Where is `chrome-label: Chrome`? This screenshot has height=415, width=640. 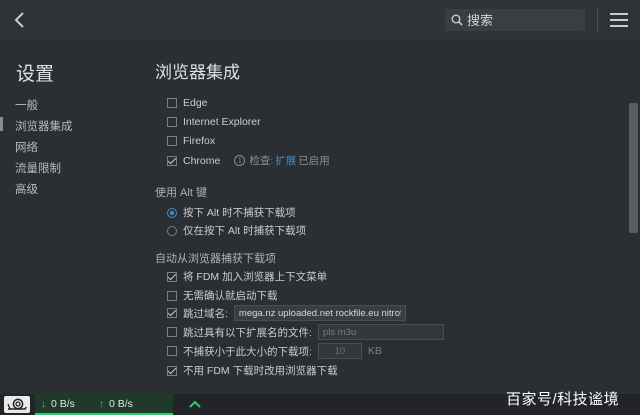
chrome-label: Chrome is located at coordinates (202, 160).